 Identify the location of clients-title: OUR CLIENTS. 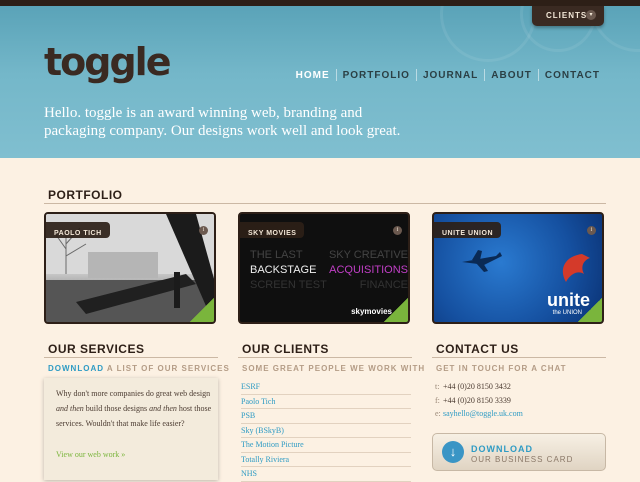
(285, 349).